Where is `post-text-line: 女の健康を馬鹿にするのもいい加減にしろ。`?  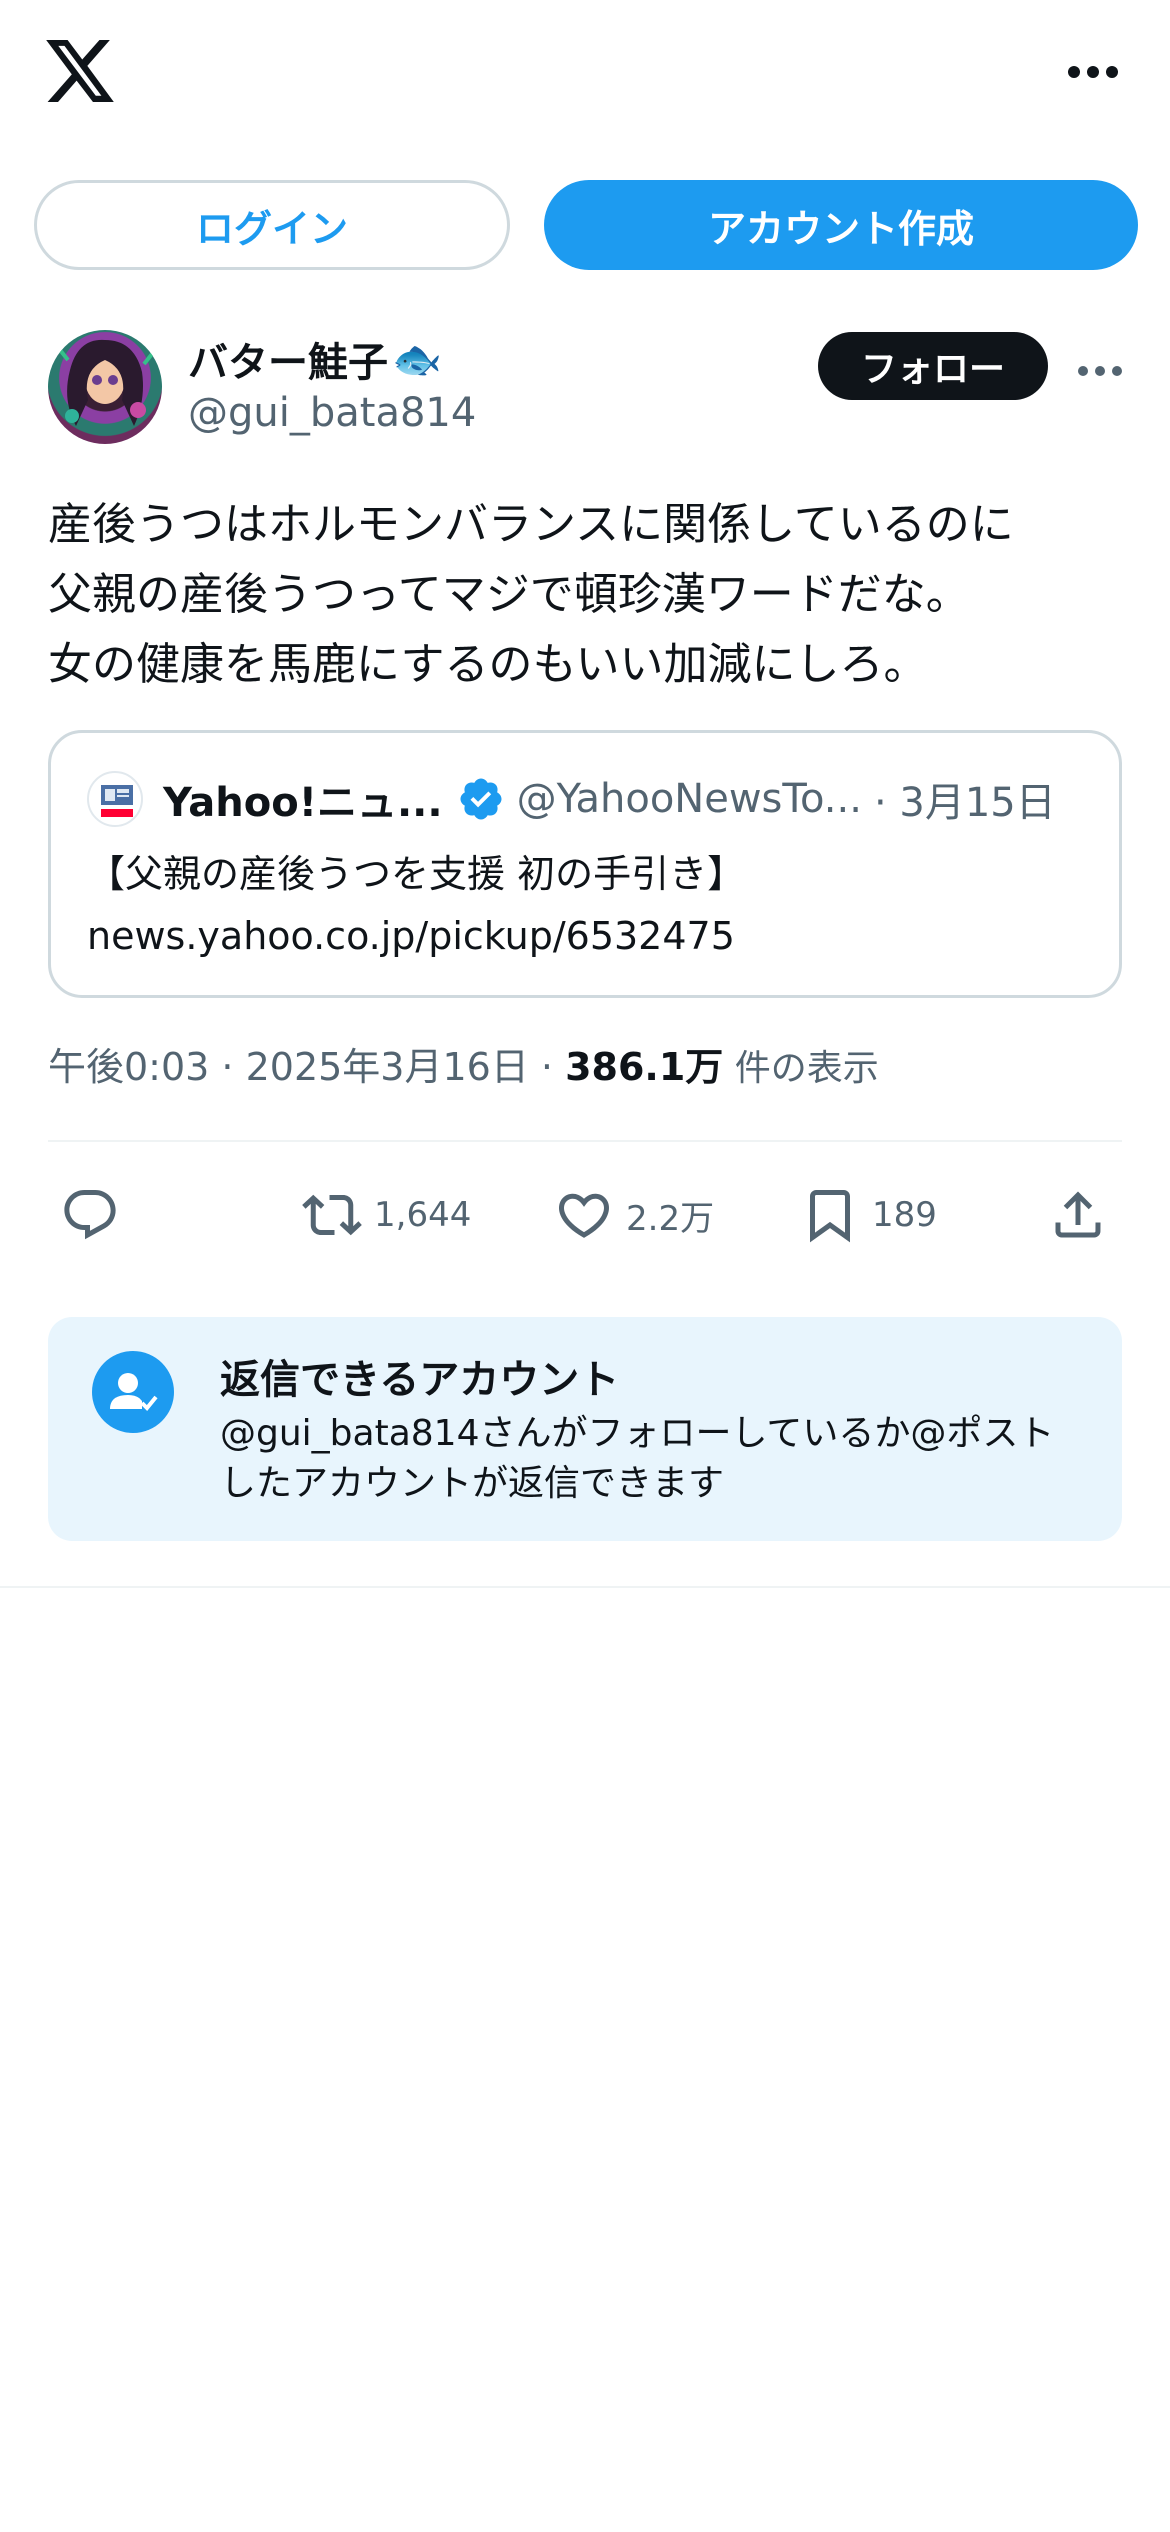
post-text-line: 女の健康を馬鹿にするのもいい加減にしろ。 is located at coordinates (488, 664).